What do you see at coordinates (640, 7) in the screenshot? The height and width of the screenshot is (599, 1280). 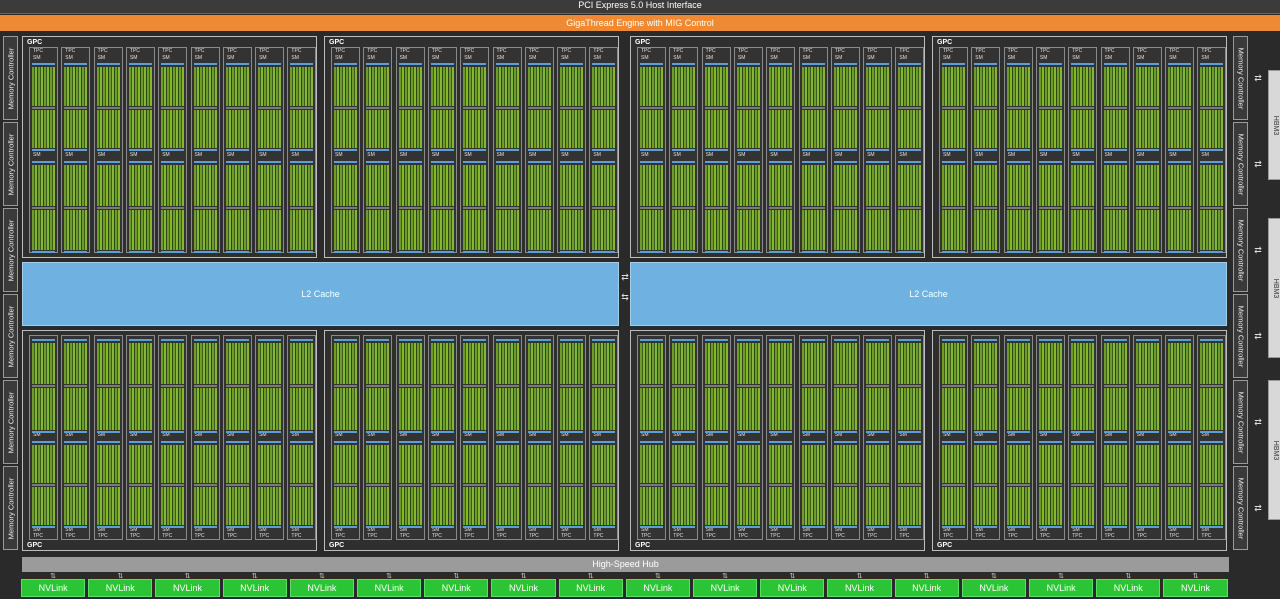 I see `pcie-host-interface: PCI Express 5.0 Host Interface` at bounding box center [640, 7].